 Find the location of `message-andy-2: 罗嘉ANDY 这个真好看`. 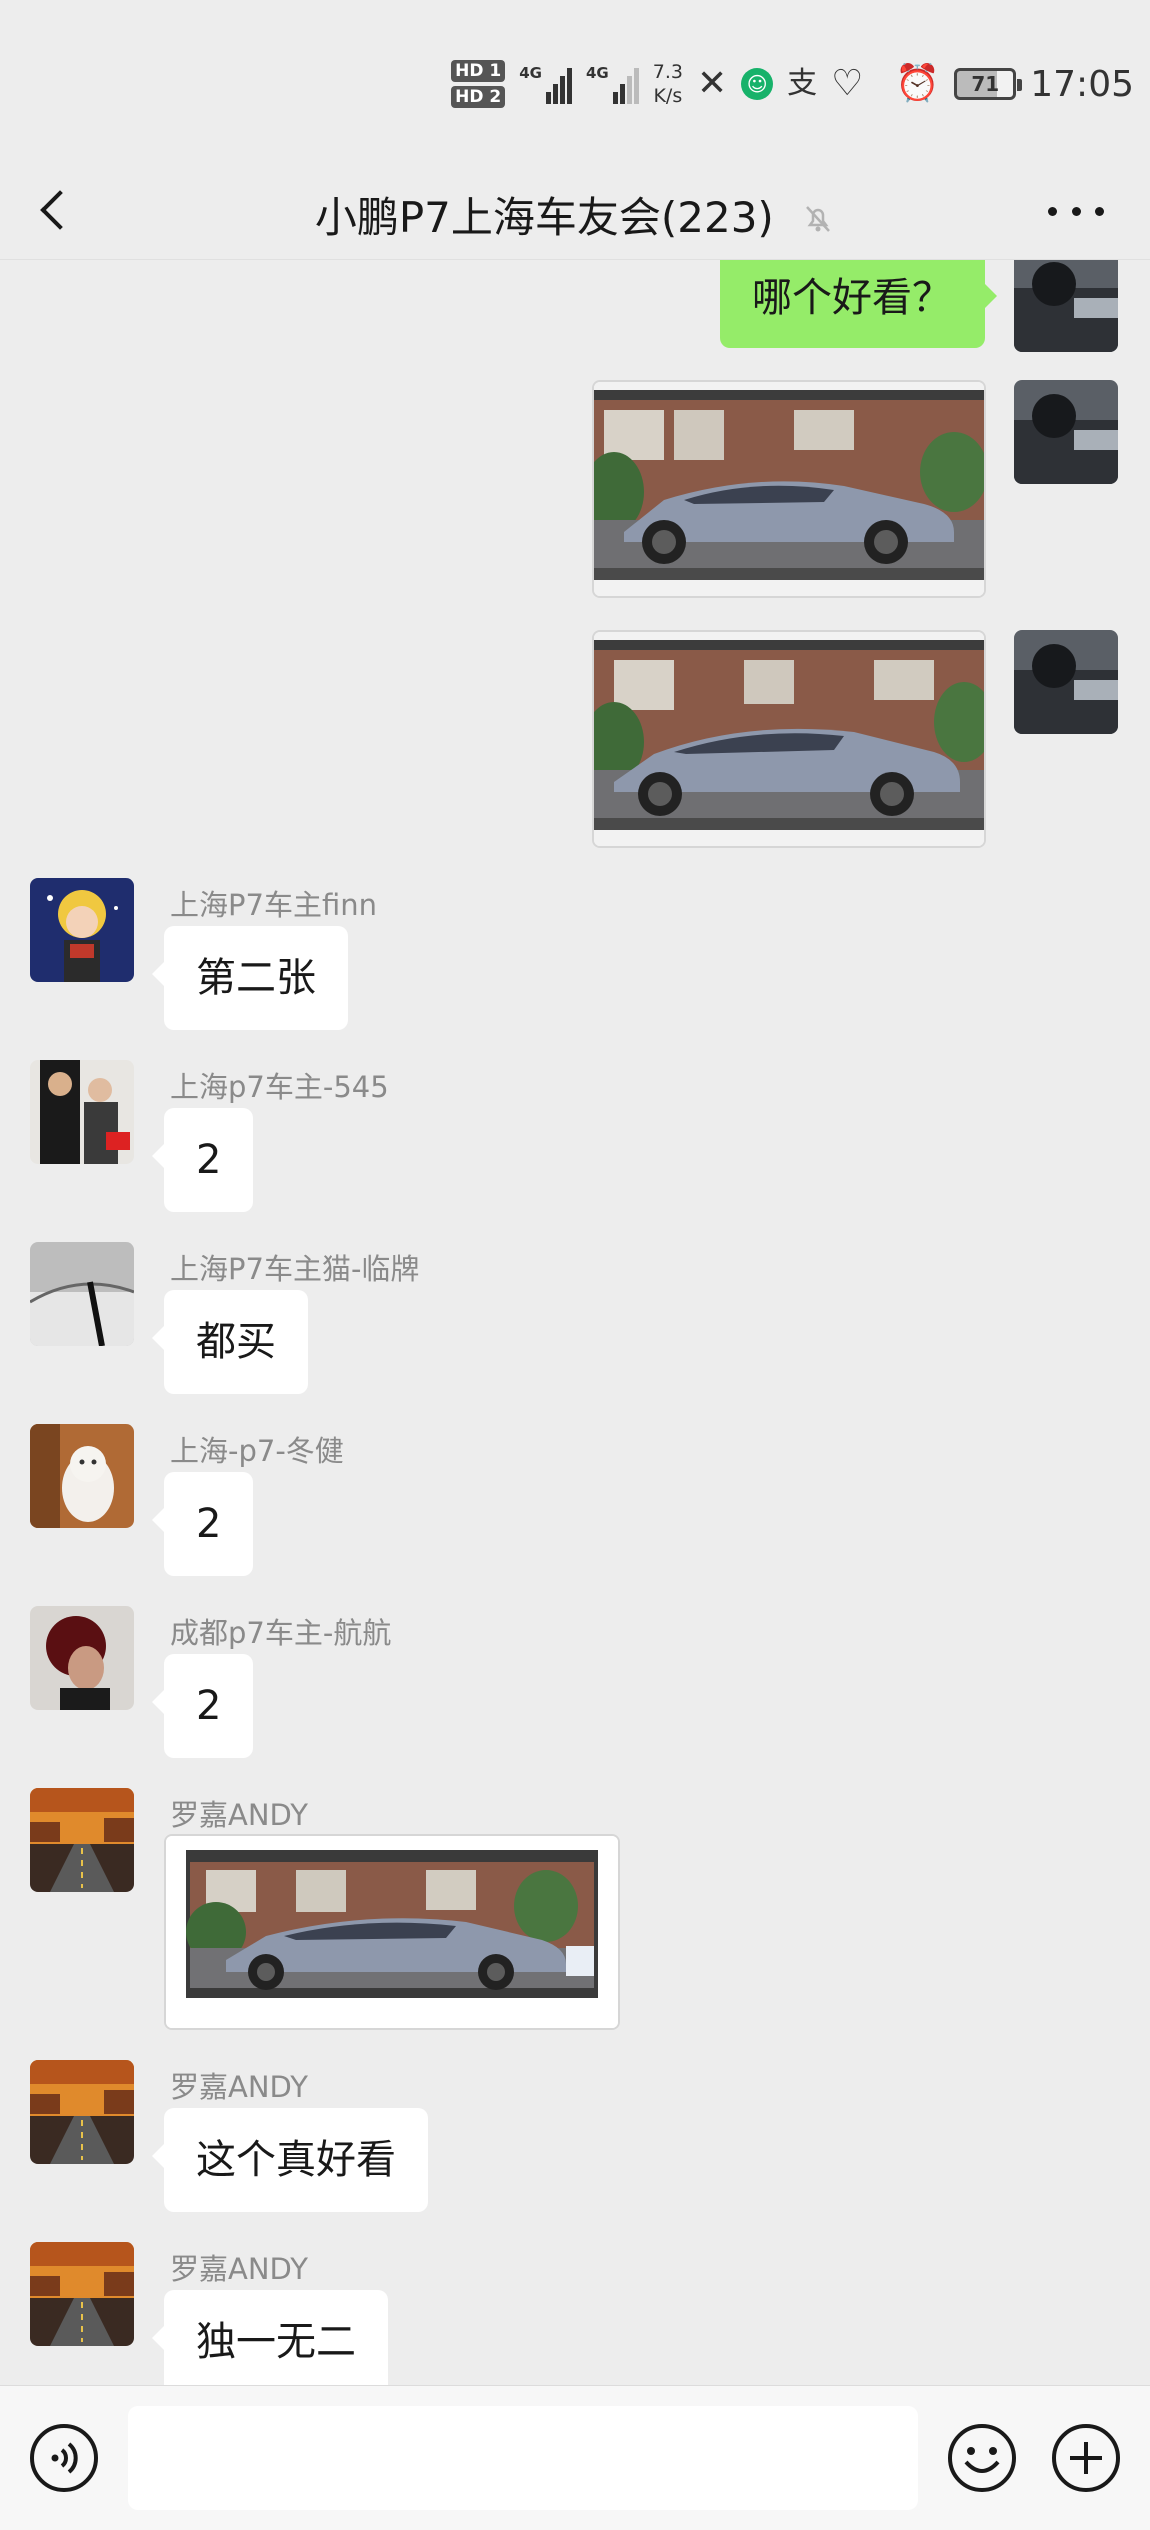

message-andy-2: 罗嘉ANDY 这个真好看 is located at coordinates (575, 2145).